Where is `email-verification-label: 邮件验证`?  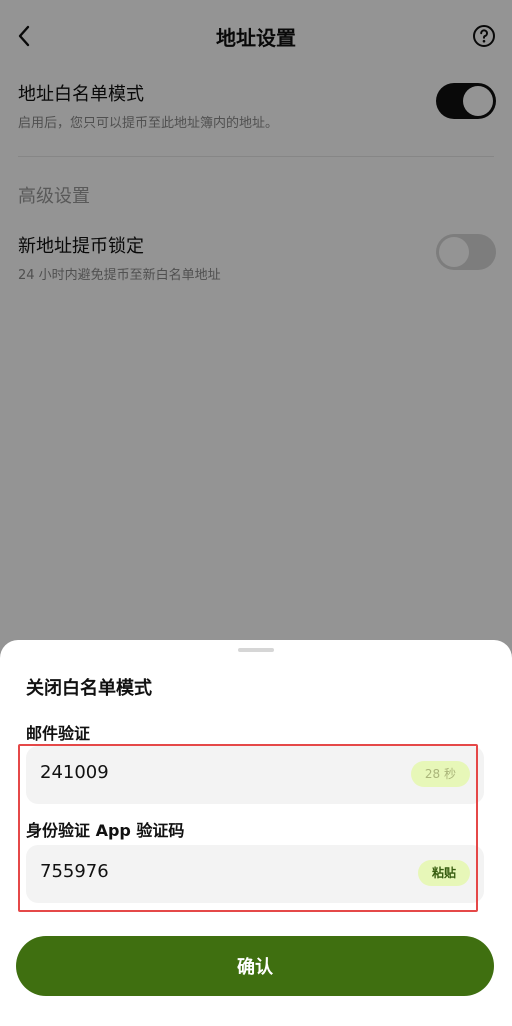
email-verification-label: 邮件验证 is located at coordinates (58, 733).